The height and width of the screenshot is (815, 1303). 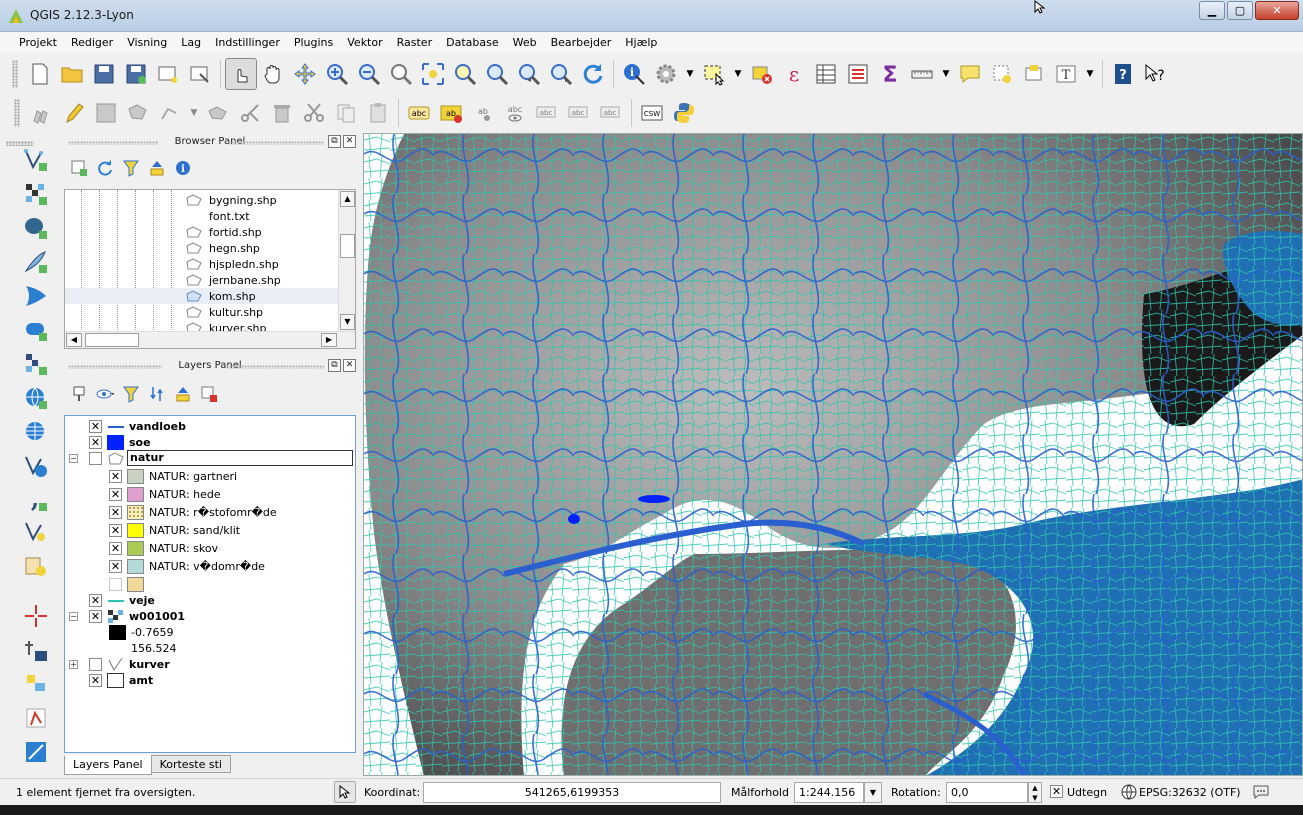 I want to click on render-checkbox: ✕, so click(x=1056, y=791).